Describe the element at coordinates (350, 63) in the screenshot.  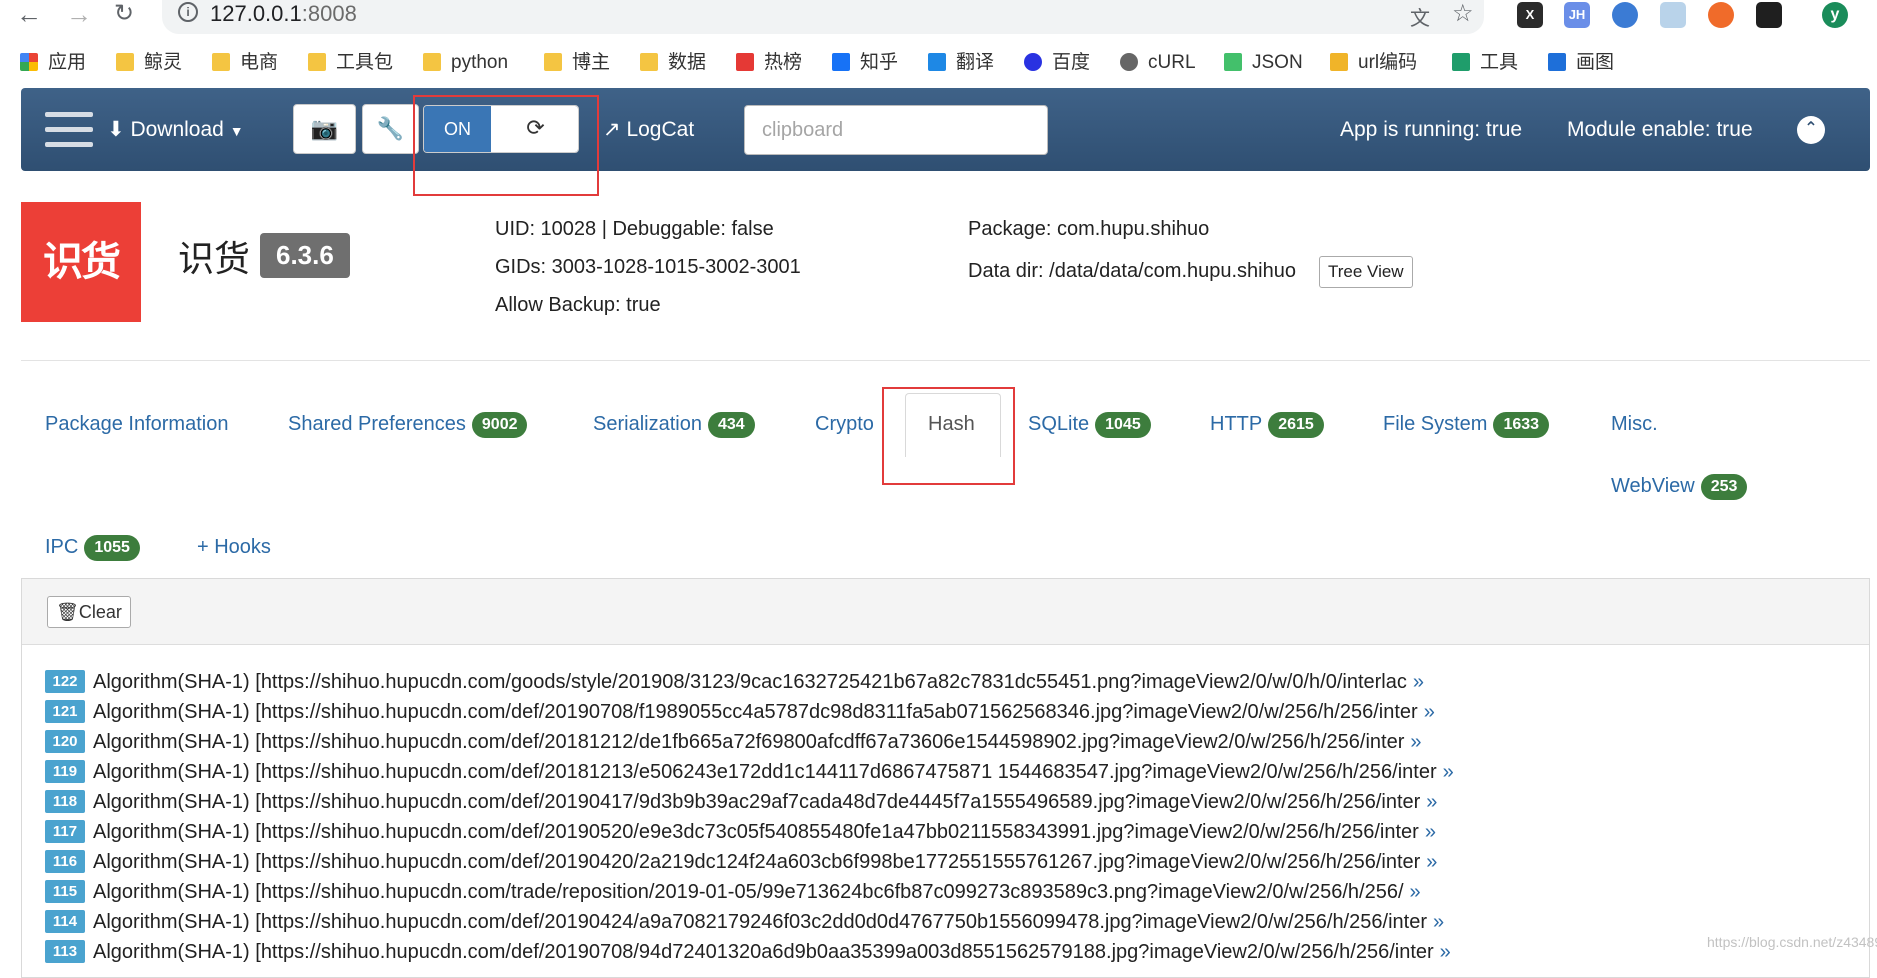
I see `bookmark-gongjubao: 工具包` at that location.